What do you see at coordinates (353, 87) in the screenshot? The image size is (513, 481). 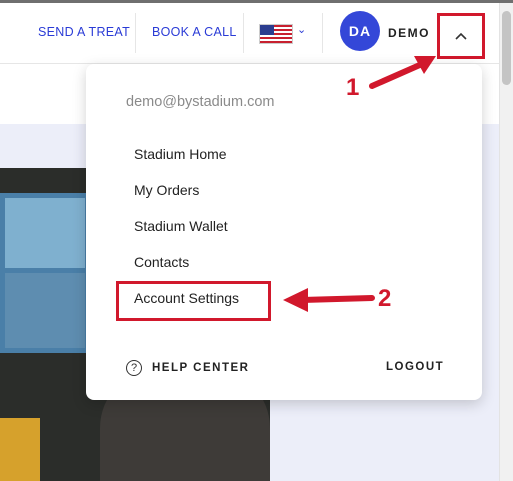 I see `annotation-step-number: 1` at bounding box center [353, 87].